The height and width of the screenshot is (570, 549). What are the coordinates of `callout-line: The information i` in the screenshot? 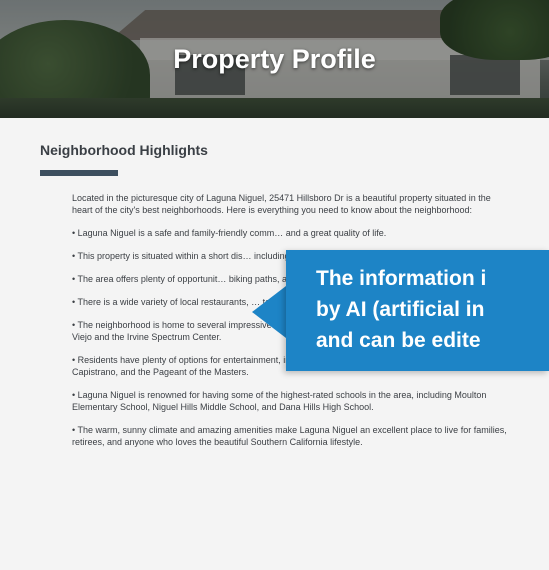 It's located at (401, 278).